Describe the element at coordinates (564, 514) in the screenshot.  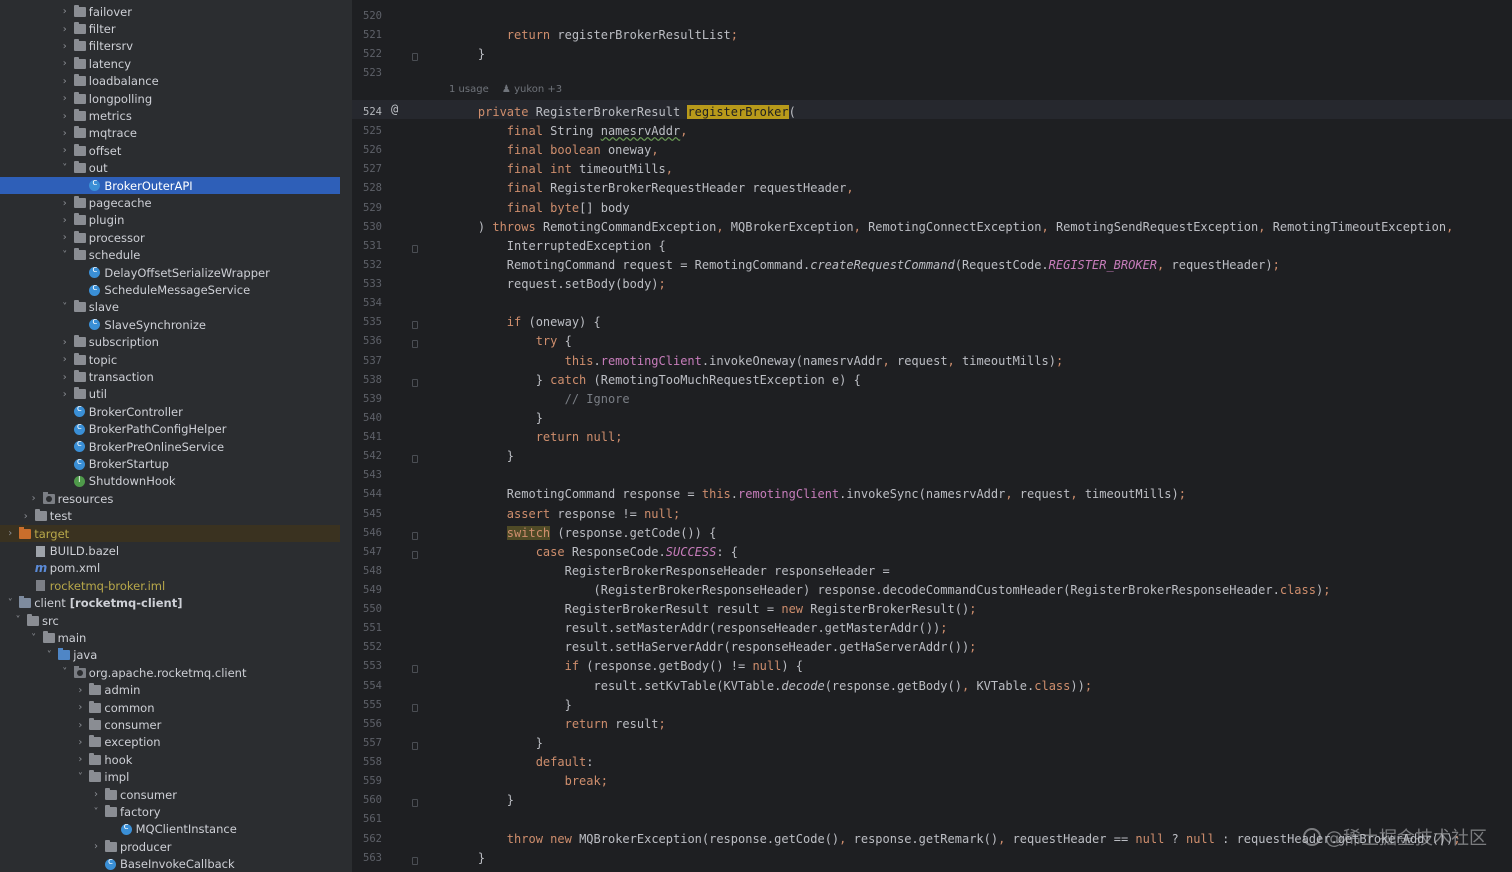
I see `code-line: assert response != null;` at that location.